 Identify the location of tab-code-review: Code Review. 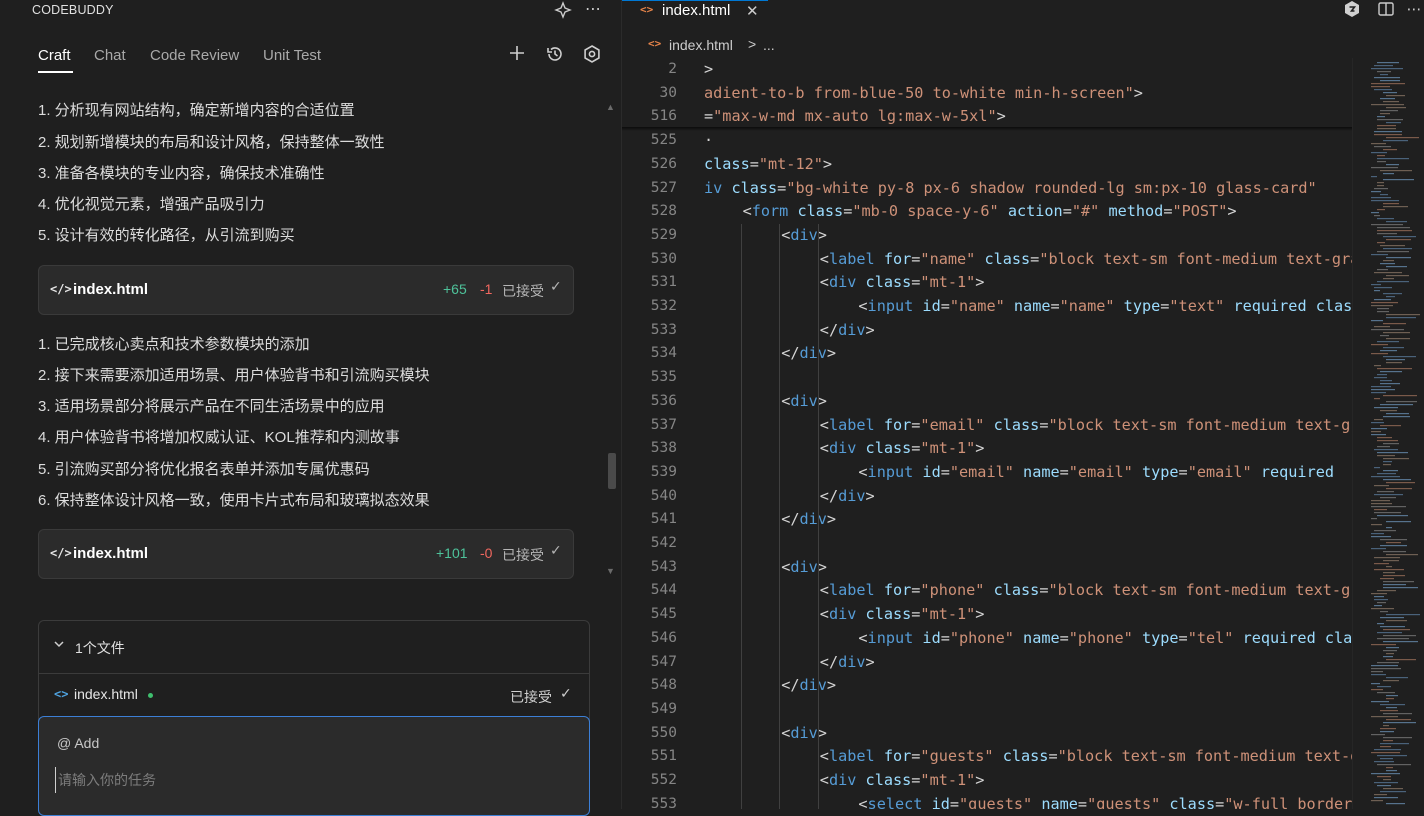
(194, 56).